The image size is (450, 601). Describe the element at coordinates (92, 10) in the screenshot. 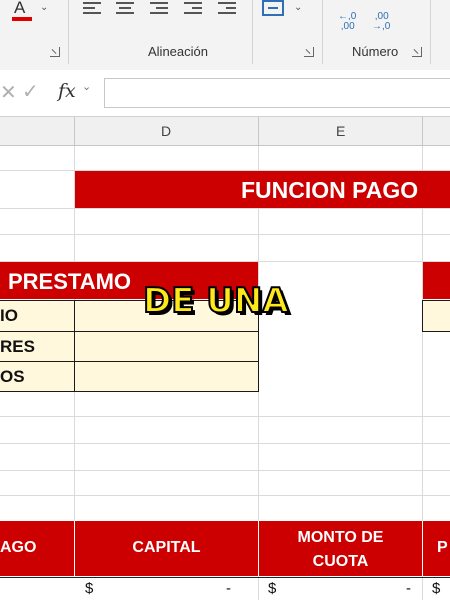

I see `align-left-icon` at that location.